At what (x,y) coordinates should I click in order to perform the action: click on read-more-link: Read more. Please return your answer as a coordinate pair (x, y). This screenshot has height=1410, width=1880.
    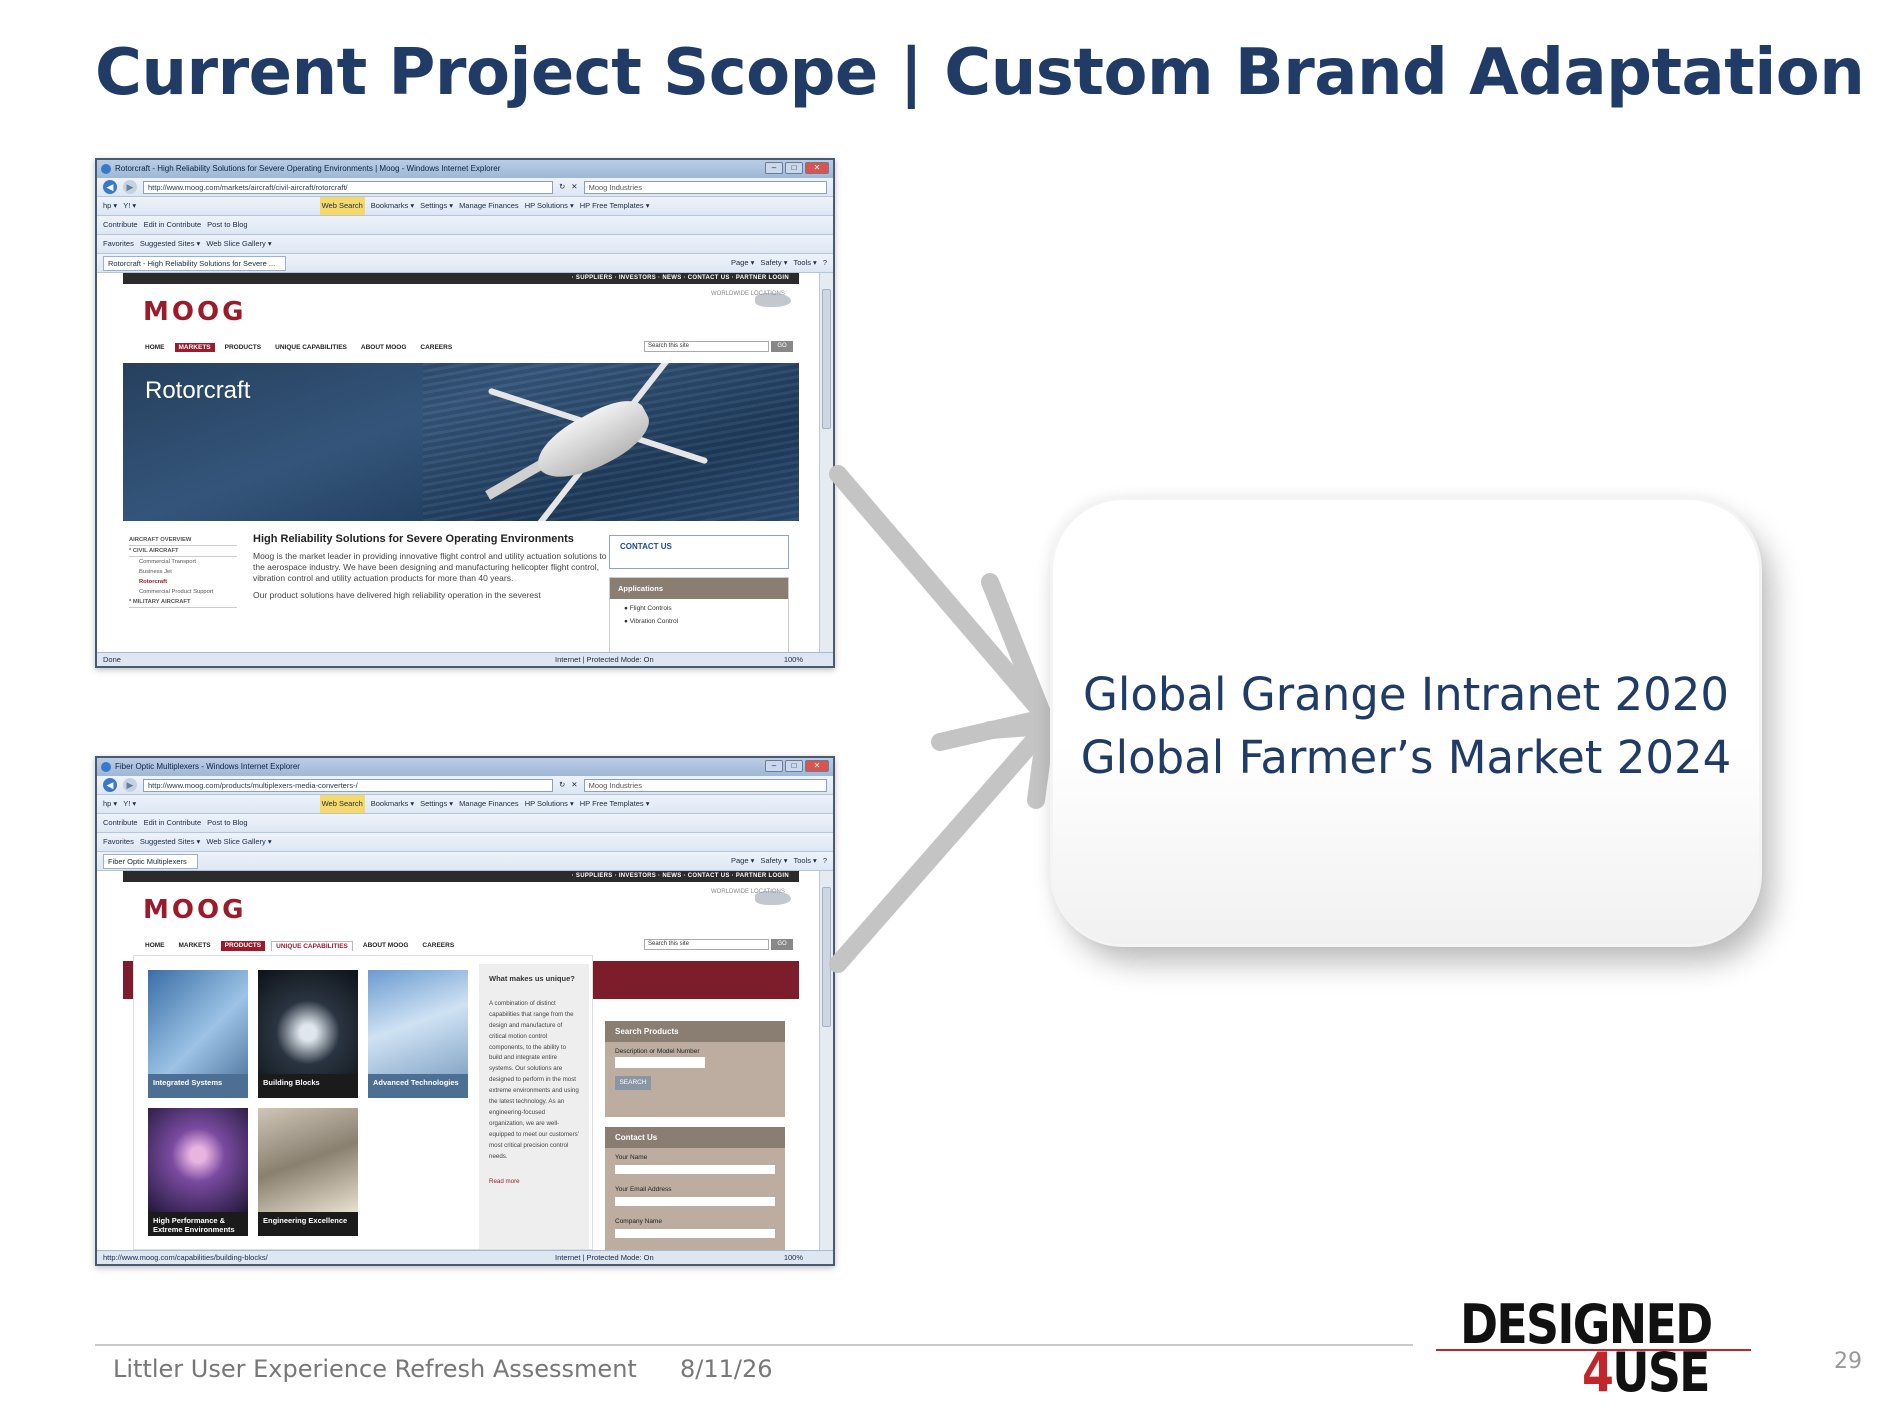
    Looking at the image, I should click on (534, 1182).